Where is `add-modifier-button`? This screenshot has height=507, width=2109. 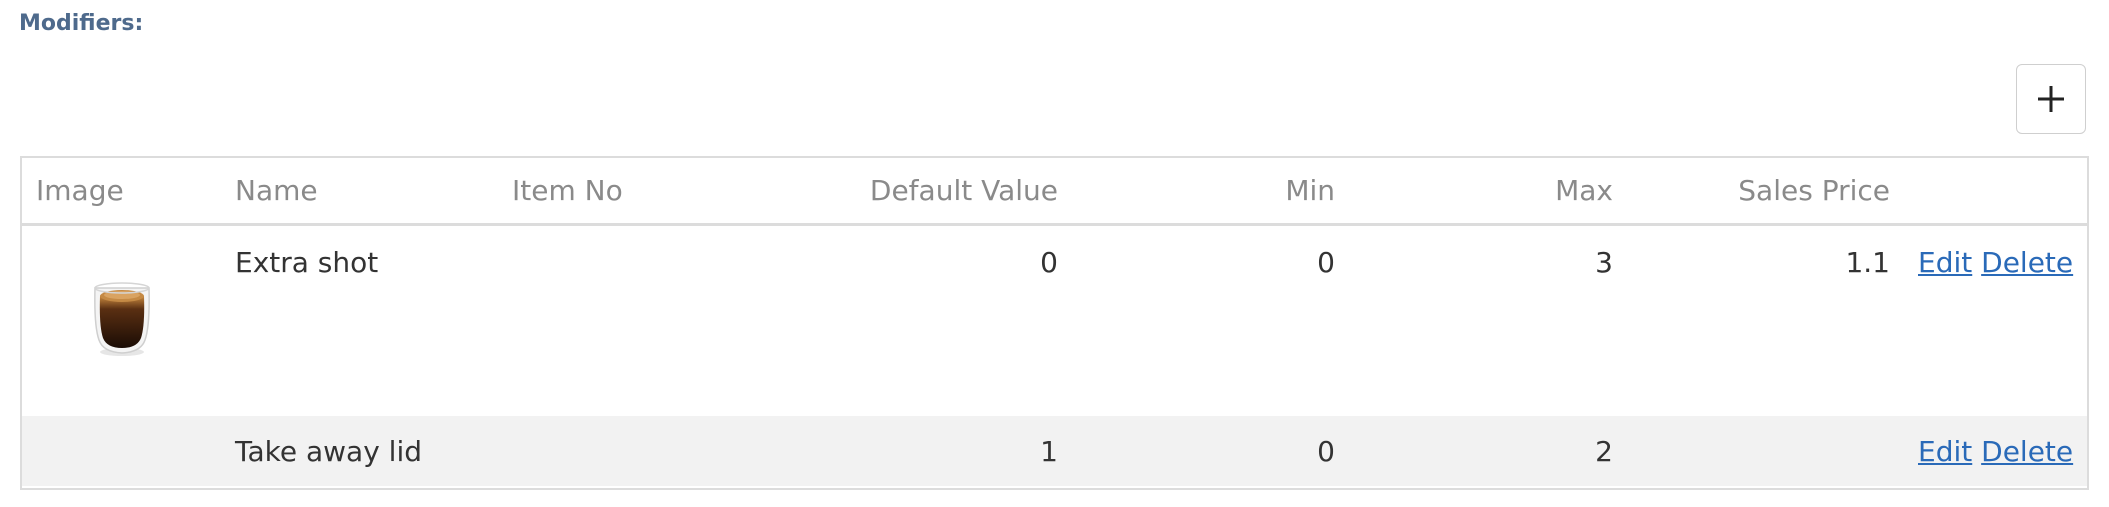 add-modifier-button is located at coordinates (2051, 99).